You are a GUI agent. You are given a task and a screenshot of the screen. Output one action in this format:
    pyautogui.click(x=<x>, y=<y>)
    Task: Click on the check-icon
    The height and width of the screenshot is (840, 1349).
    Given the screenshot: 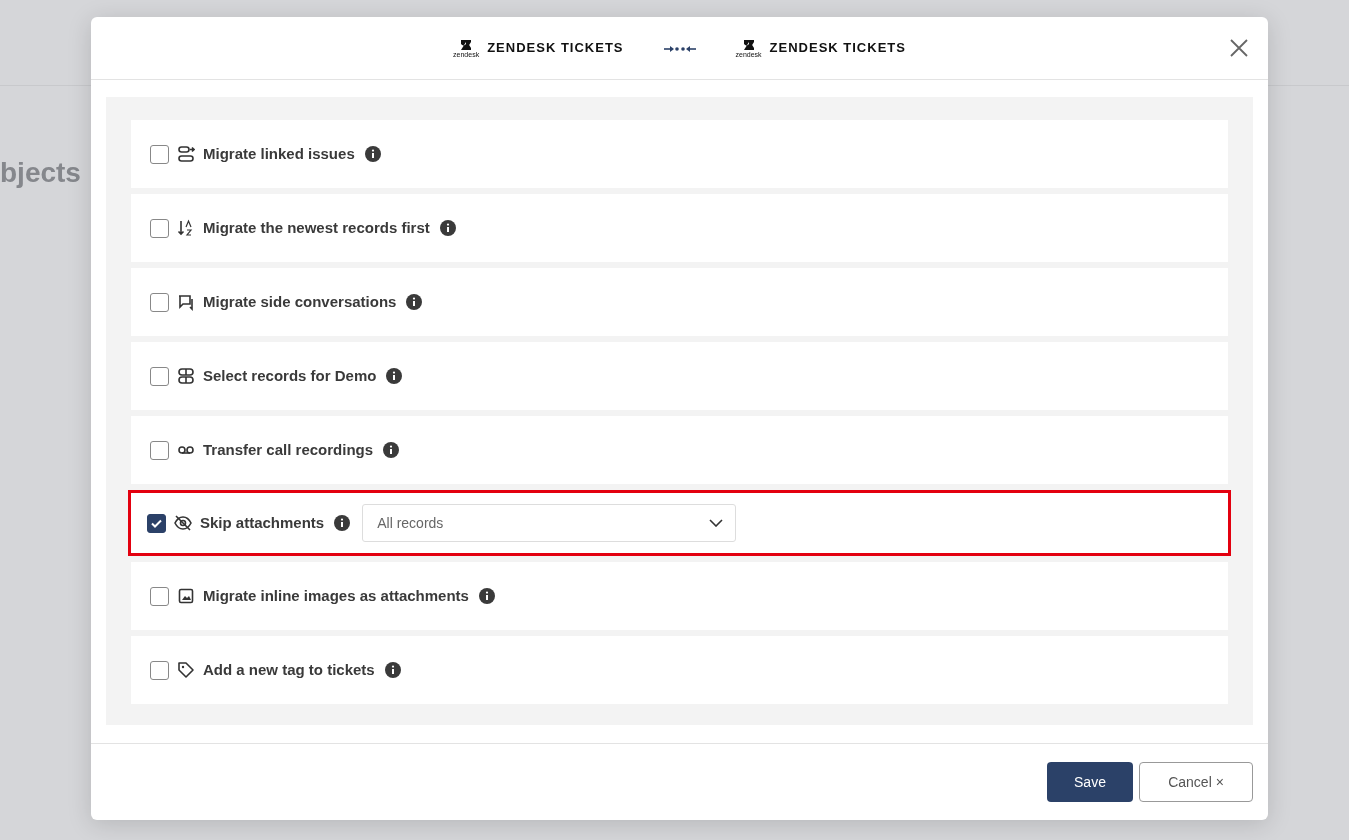 What is the action you would take?
    pyautogui.click(x=156, y=523)
    